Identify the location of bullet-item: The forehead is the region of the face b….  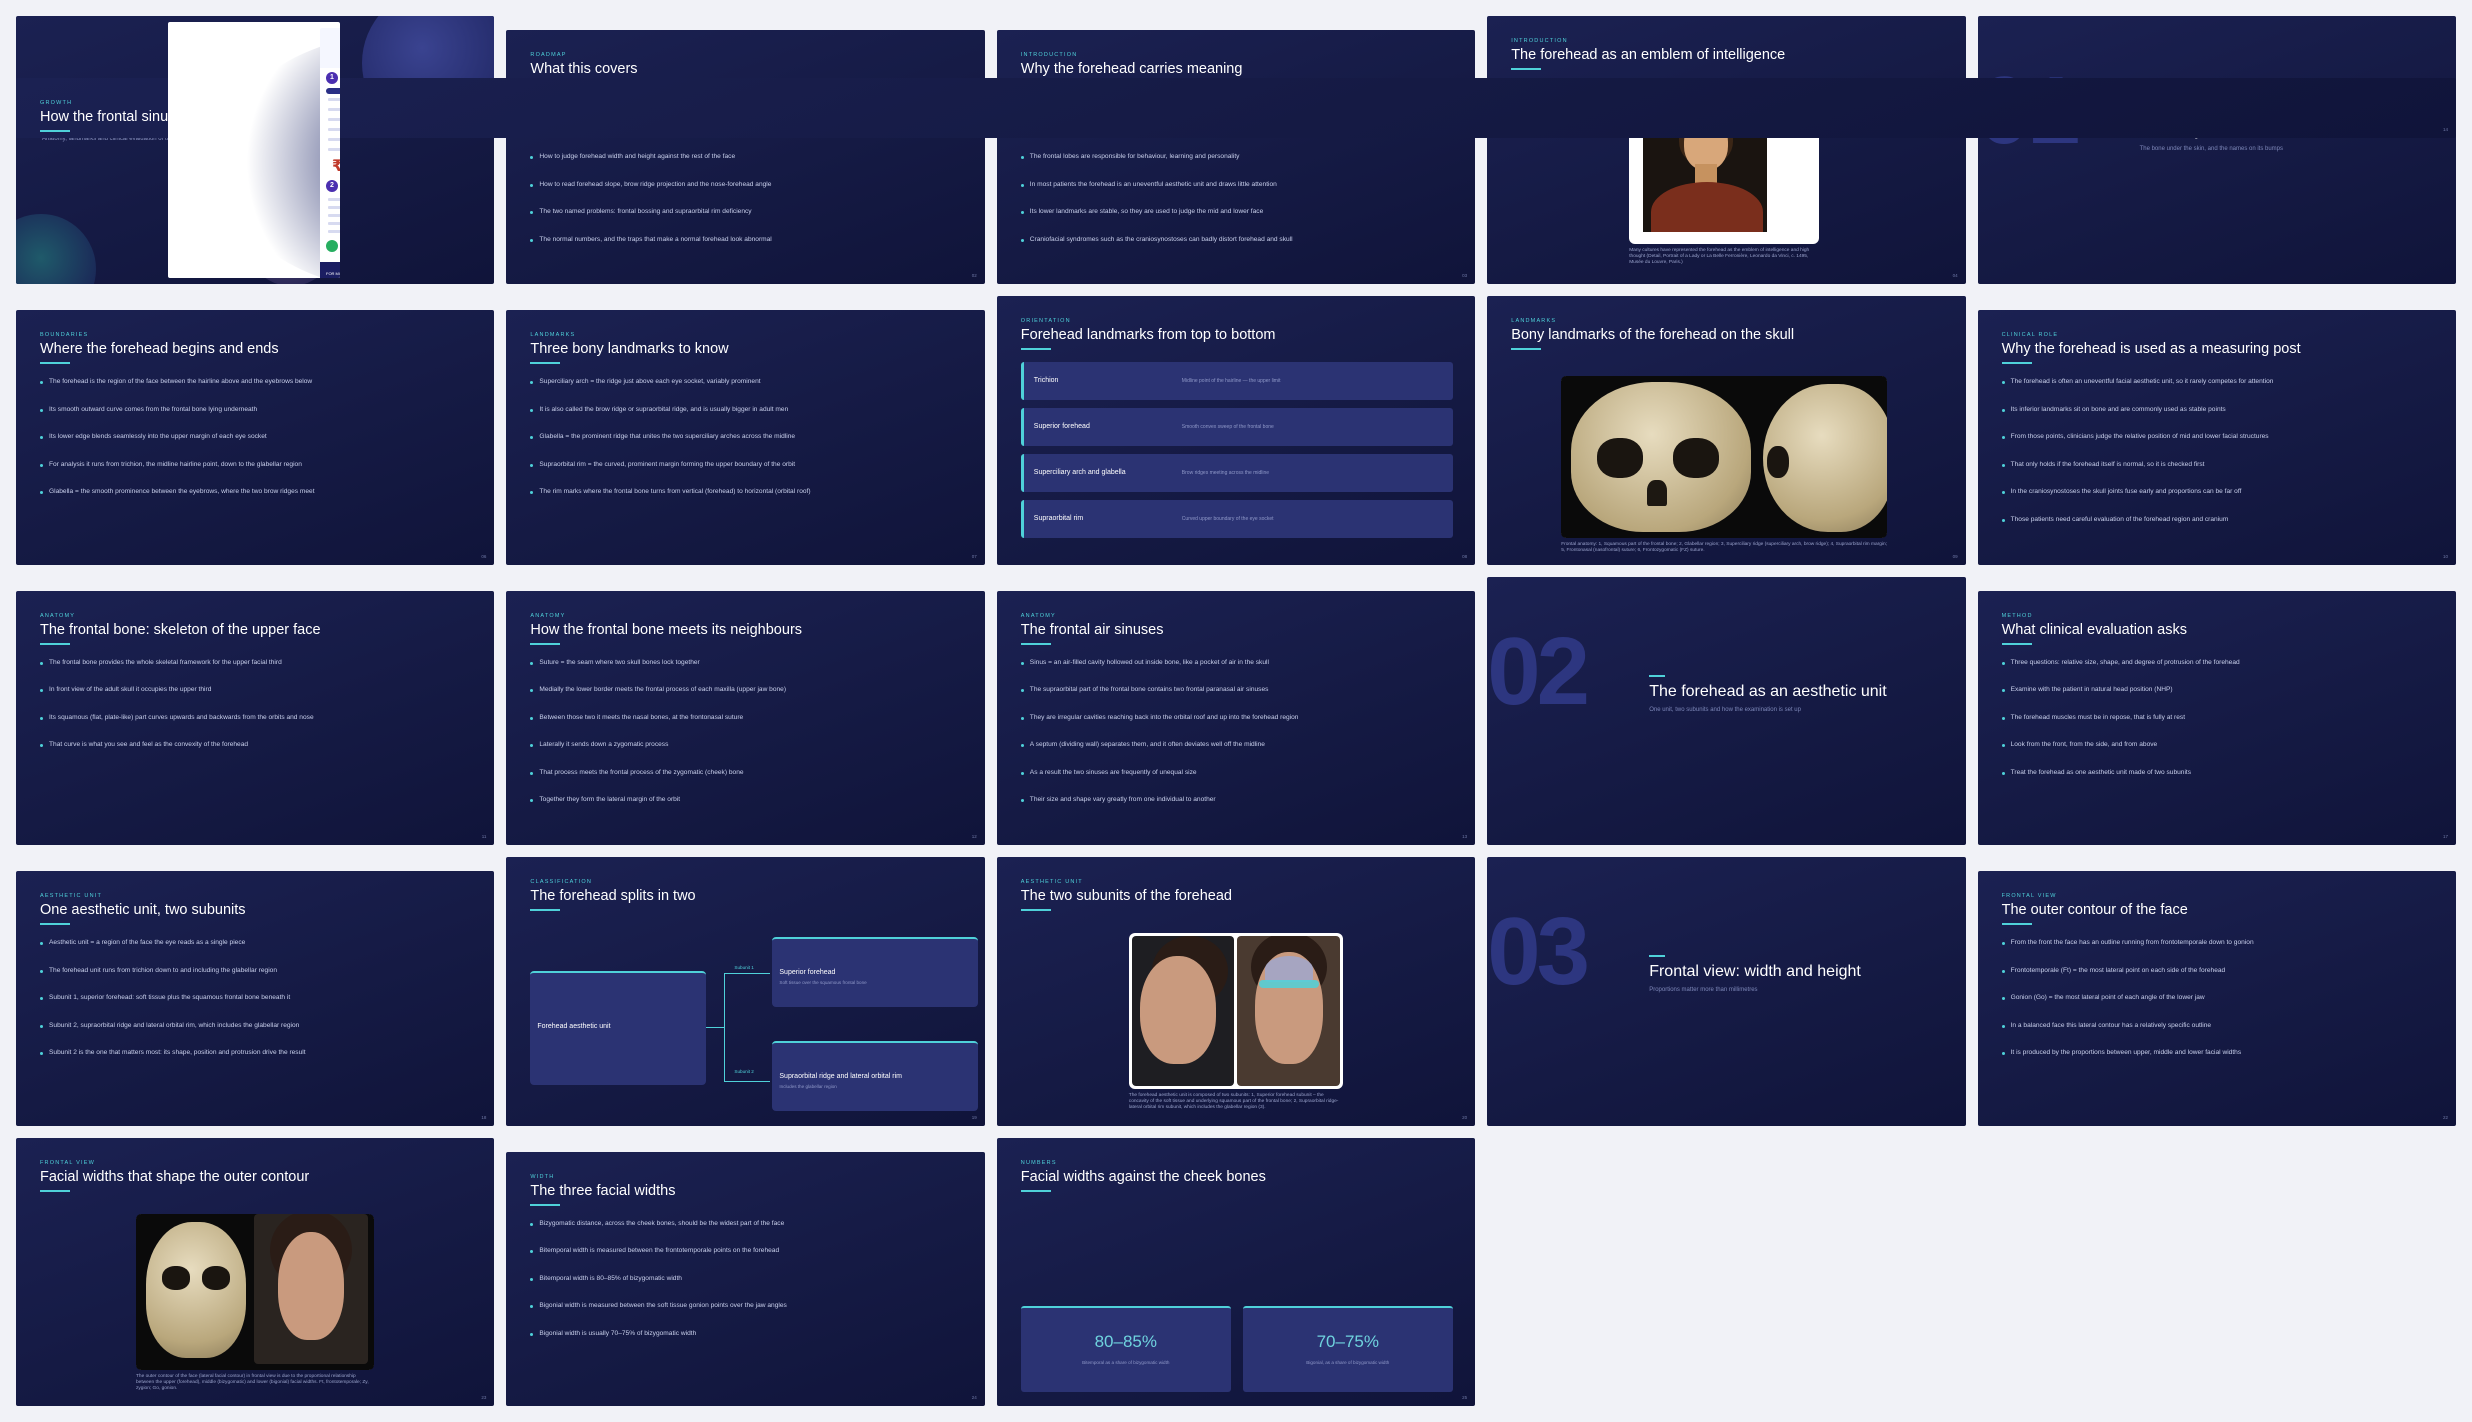
(256, 382).